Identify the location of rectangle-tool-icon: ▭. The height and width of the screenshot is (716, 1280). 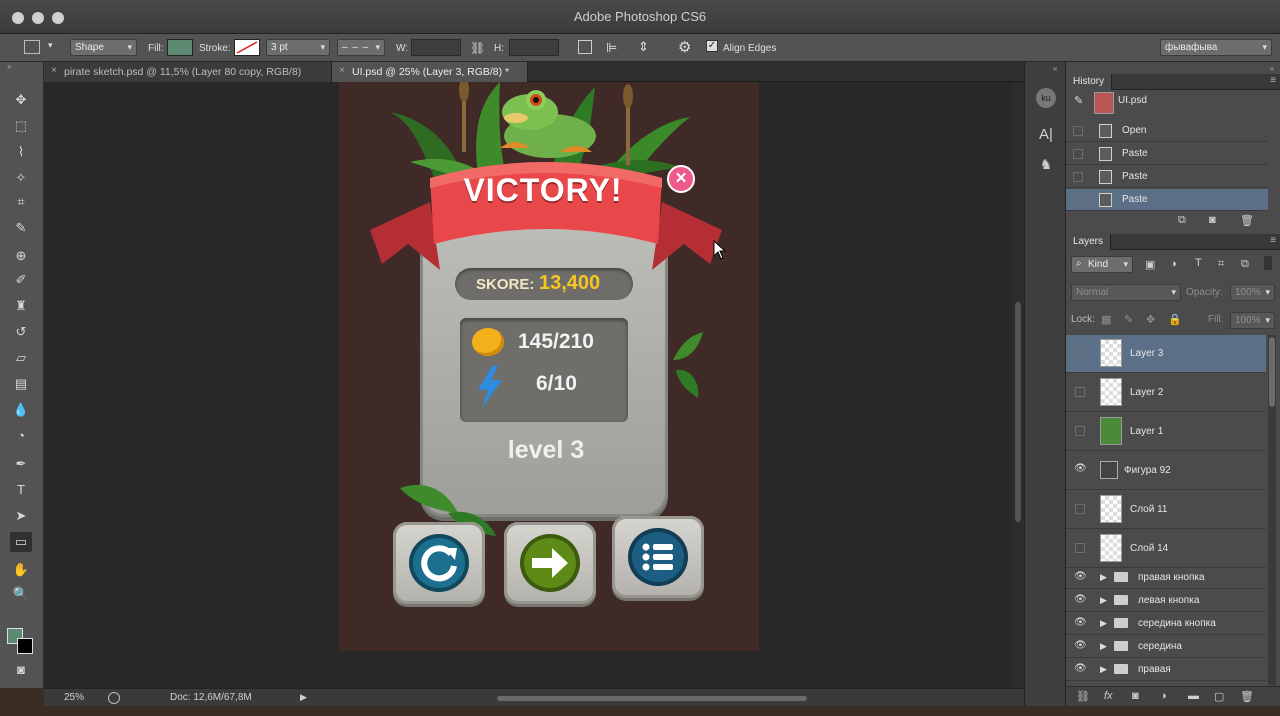
(21, 542).